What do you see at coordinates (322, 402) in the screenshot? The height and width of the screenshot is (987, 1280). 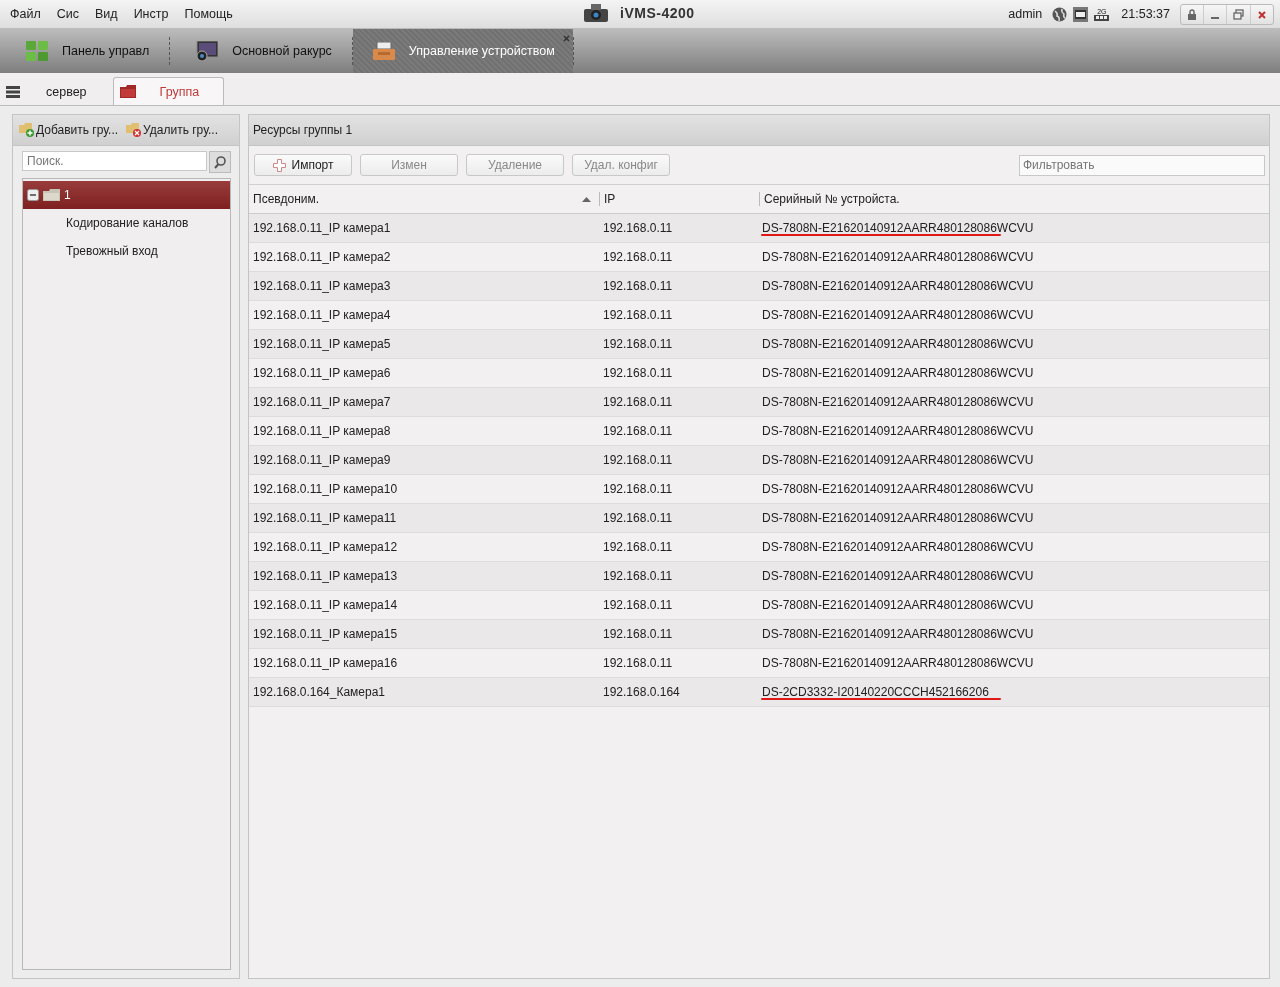 I see `table-cell-text: 192.168.0.11_IP камера7` at bounding box center [322, 402].